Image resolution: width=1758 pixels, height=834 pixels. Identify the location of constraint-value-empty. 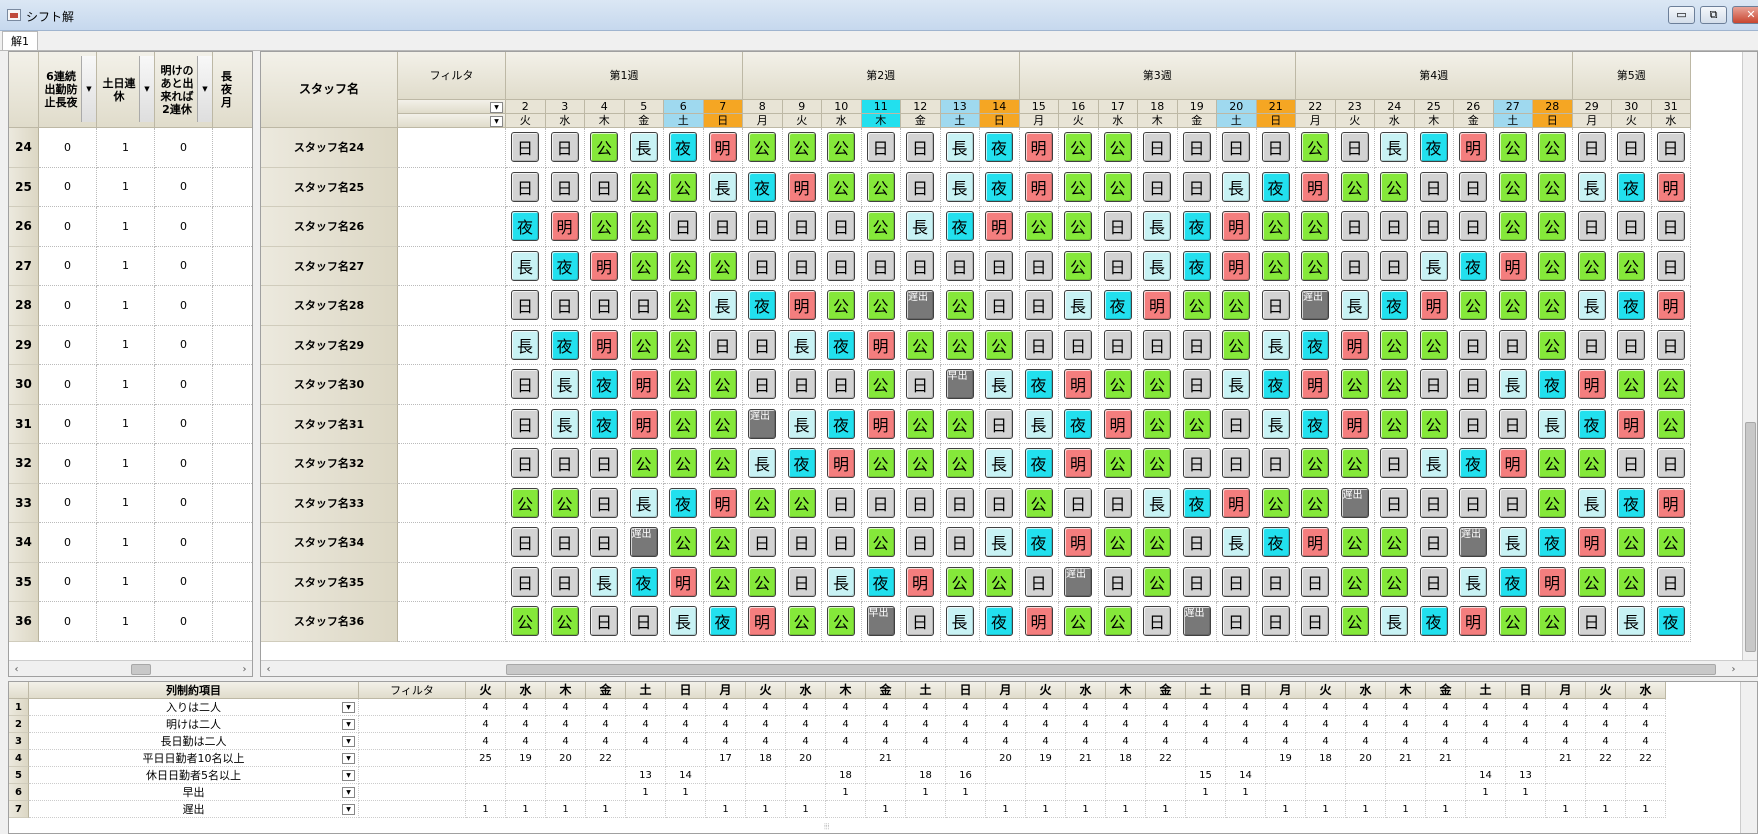
(232, 503).